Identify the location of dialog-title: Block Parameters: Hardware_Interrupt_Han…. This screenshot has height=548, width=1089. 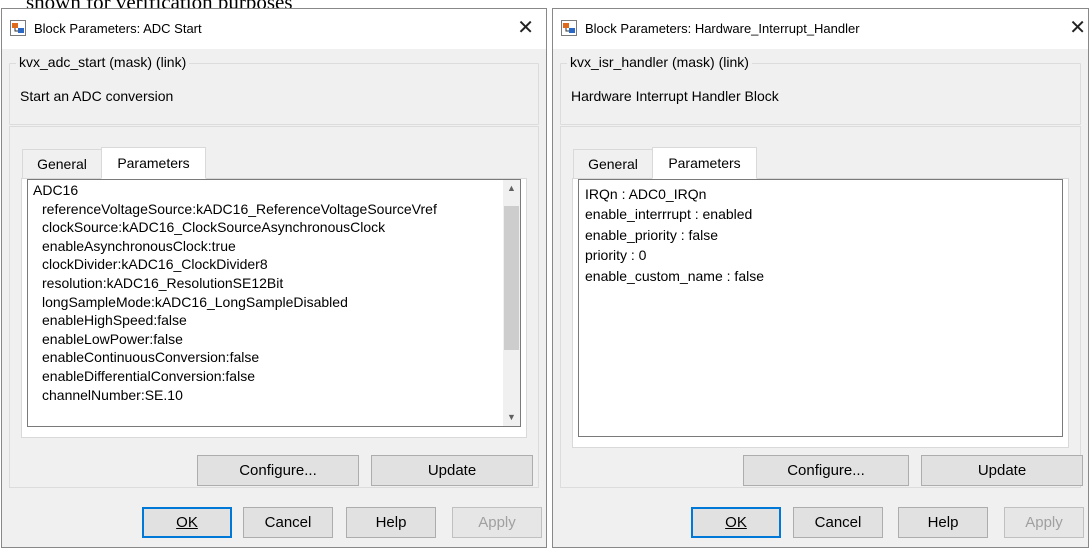
(722, 28).